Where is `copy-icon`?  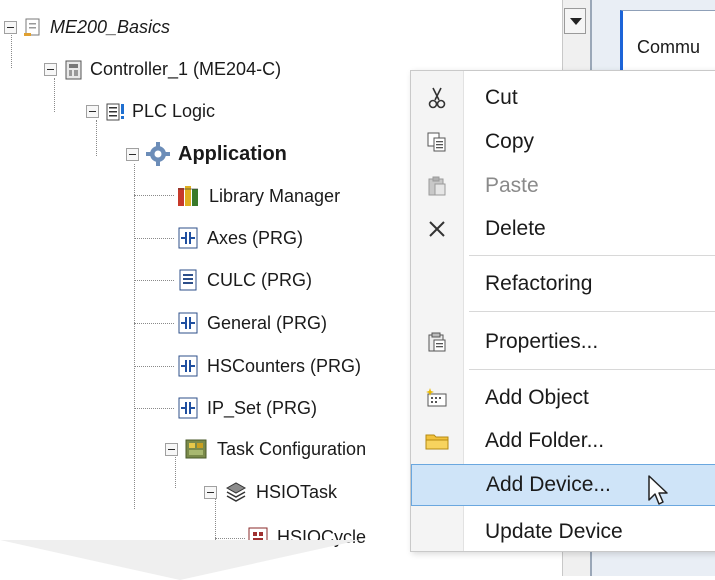 copy-icon is located at coordinates (437, 142).